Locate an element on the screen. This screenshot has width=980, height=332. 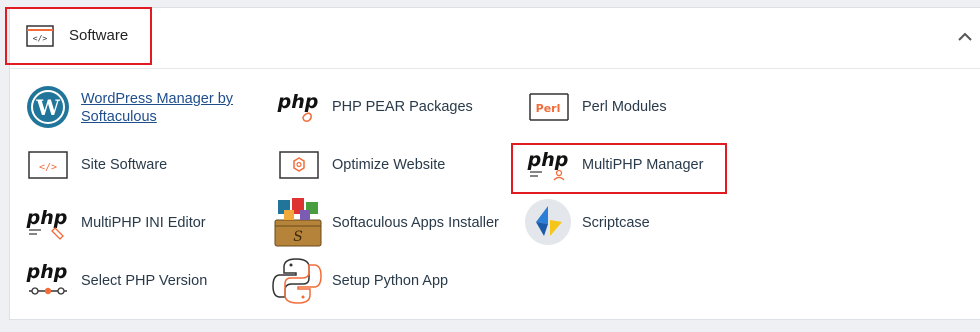
item-wordpress-manager: W WordPress Manager by Softaculous is located at coordinates (140, 109).